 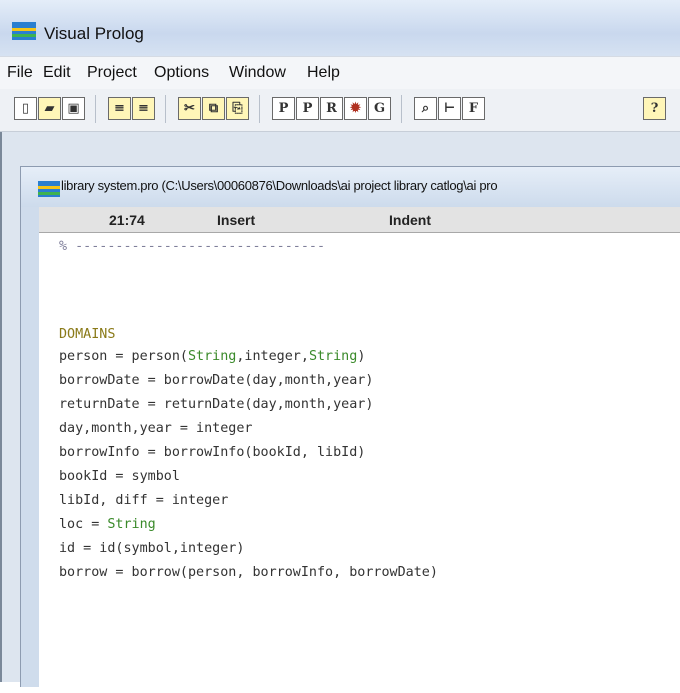 I want to click on menu-project: Project, so click(x=112, y=73).